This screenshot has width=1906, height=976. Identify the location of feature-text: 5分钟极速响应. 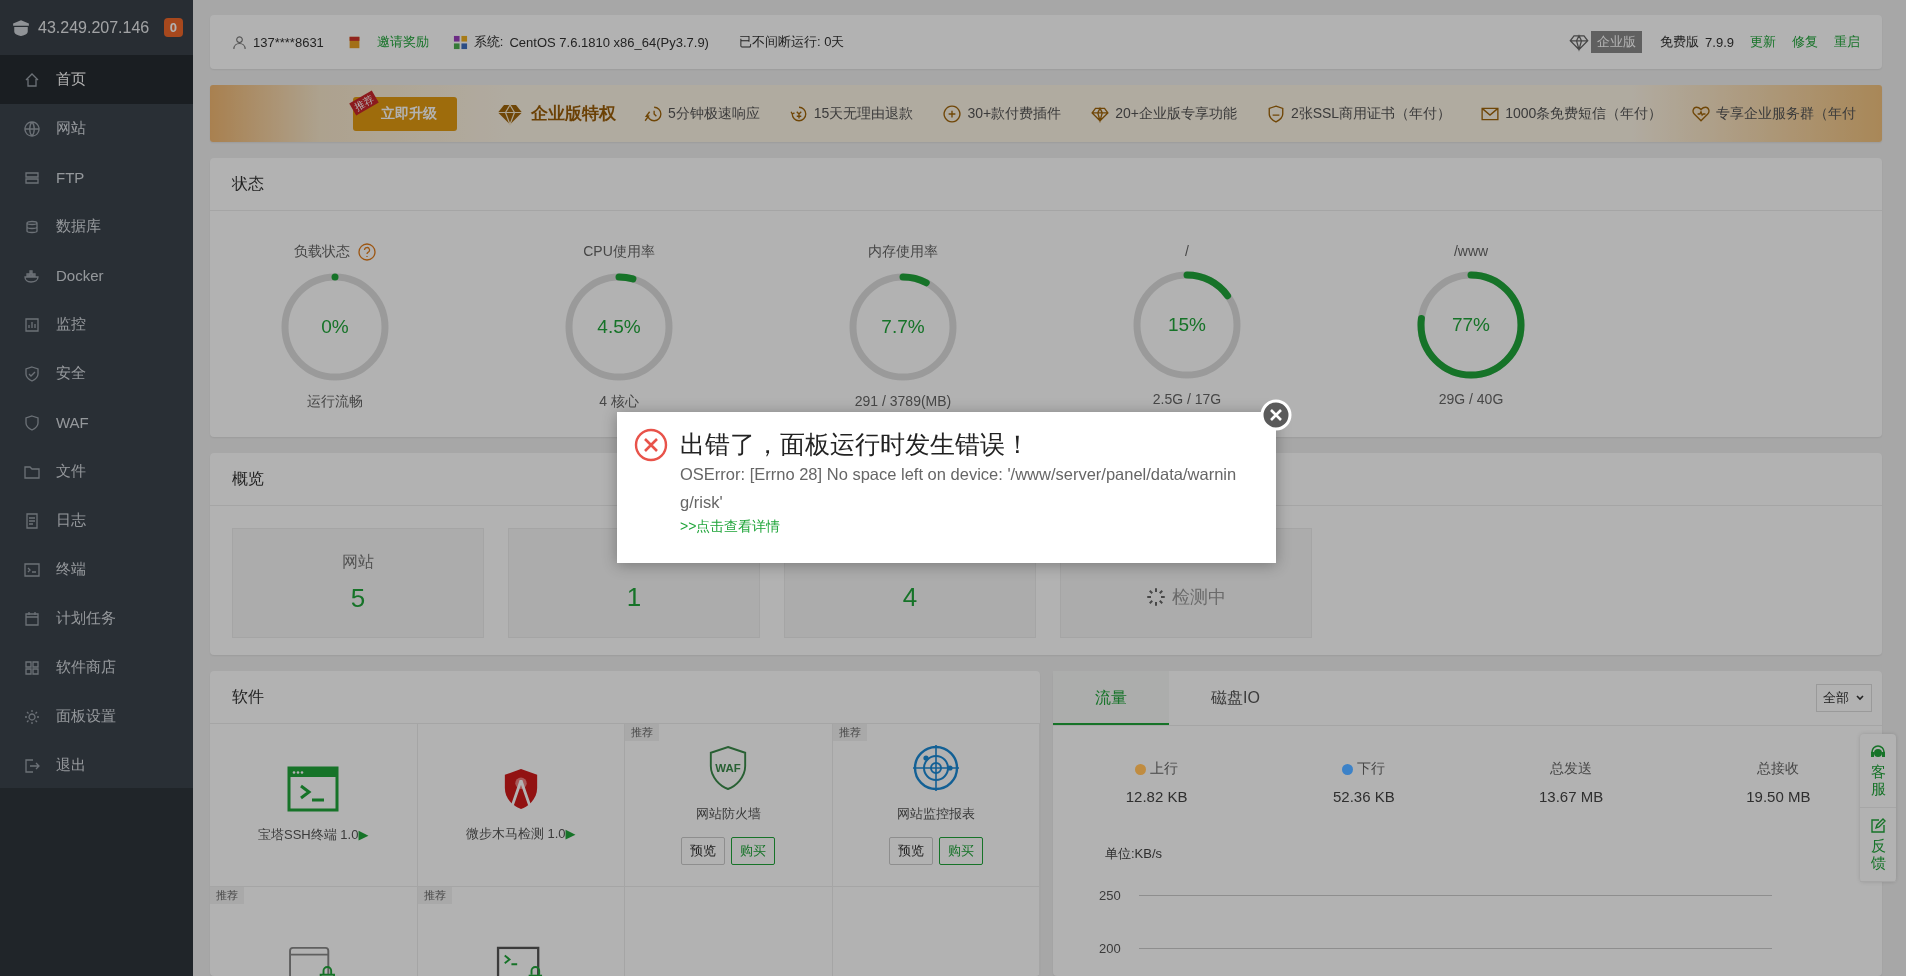
(714, 113).